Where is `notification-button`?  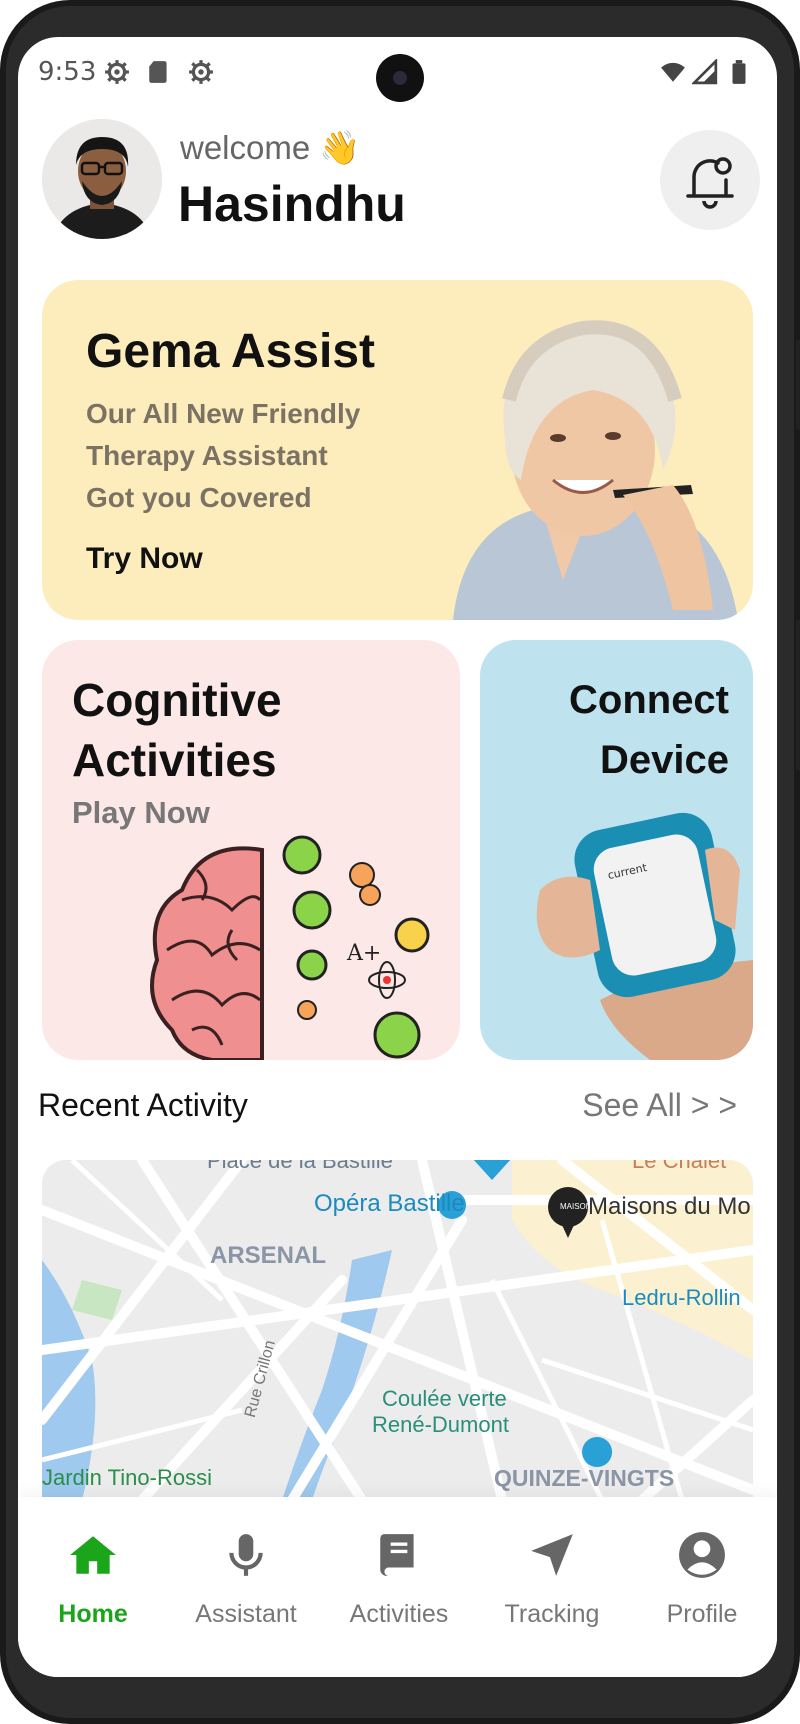 notification-button is located at coordinates (710, 180).